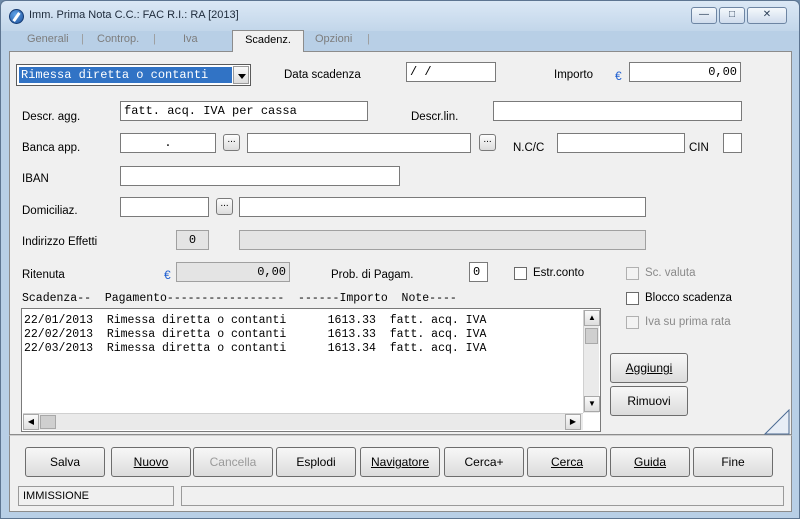 The width and height of the screenshot is (800, 519). Describe the element at coordinates (60, 242) in the screenshot. I see `indirizzo-effetti-label: Indirizzo Effetti` at that location.